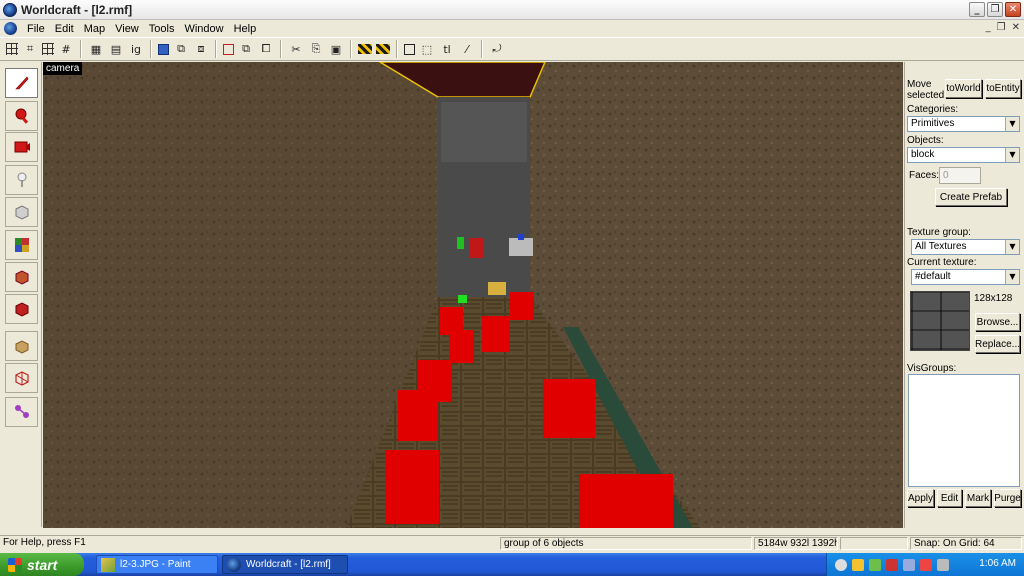 Image resolution: width=1024 pixels, height=576 pixels. What do you see at coordinates (21, 378) in the screenshot?
I see `vertex-tool-button` at bounding box center [21, 378].